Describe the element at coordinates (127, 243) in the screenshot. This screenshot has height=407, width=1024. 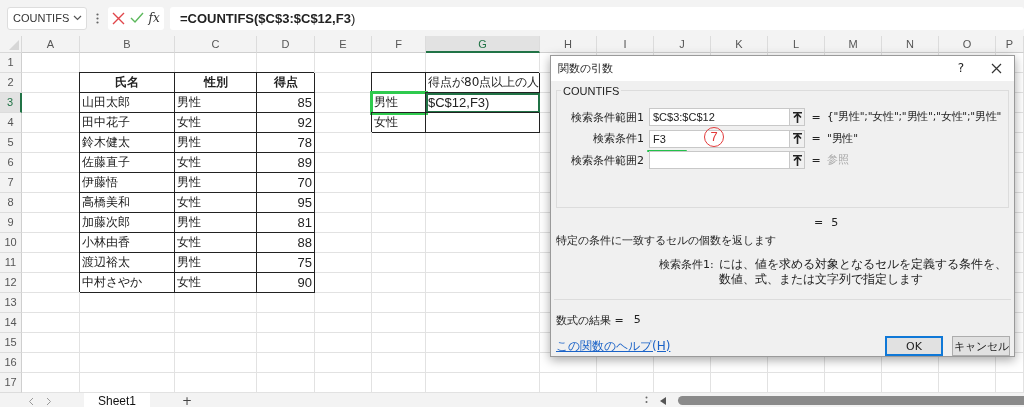
I see `table-cell: 小林由香` at that location.